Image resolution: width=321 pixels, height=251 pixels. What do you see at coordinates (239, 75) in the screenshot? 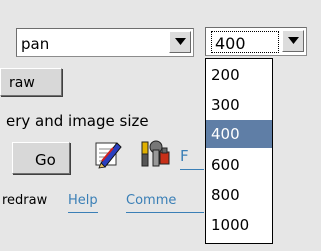
I see `option-200: 200` at bounding box center [239, 75].